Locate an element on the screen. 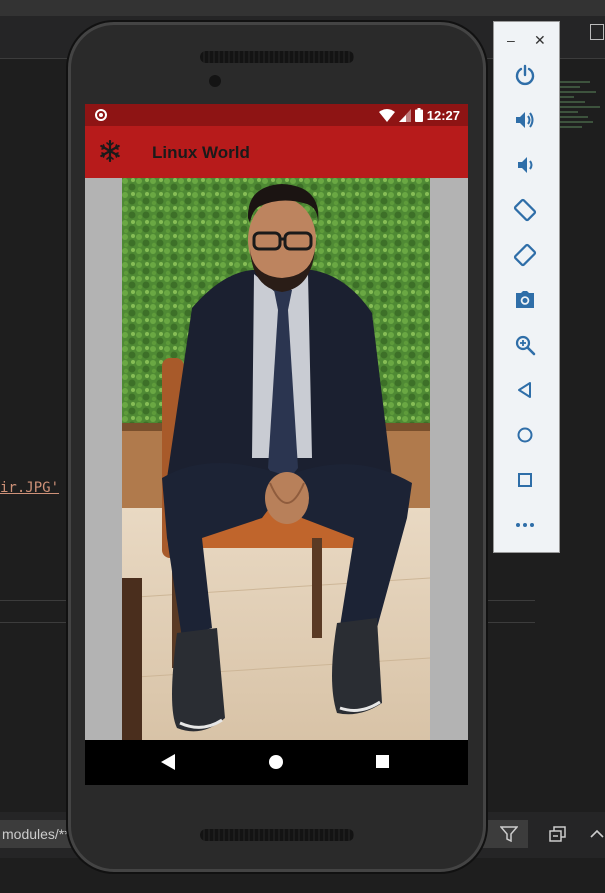 The image size is (605, 893). chevron-up-icon is located at coordinates (597, 834).